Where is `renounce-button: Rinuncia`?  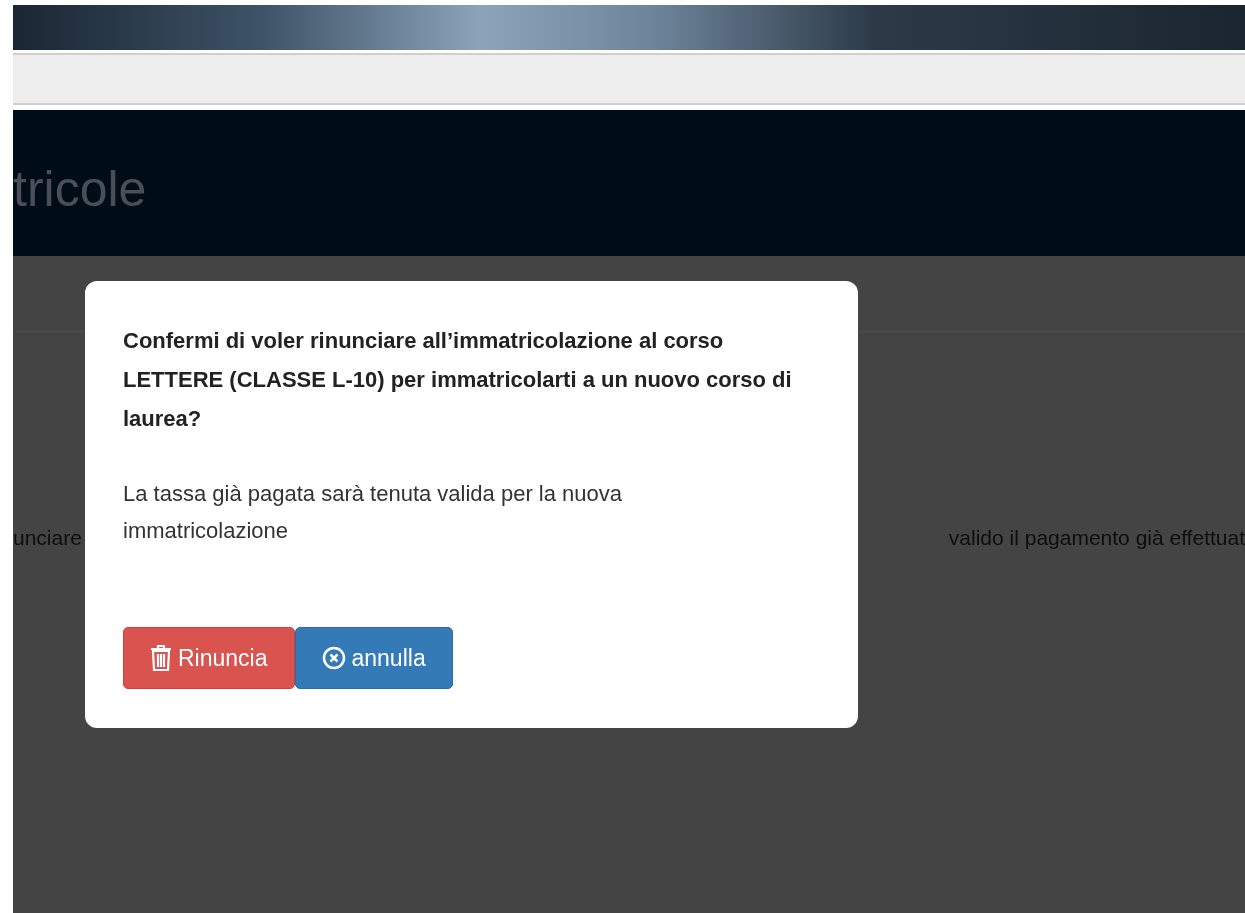 renounce-button: Rinuncia is located at coordinates (209, 658).